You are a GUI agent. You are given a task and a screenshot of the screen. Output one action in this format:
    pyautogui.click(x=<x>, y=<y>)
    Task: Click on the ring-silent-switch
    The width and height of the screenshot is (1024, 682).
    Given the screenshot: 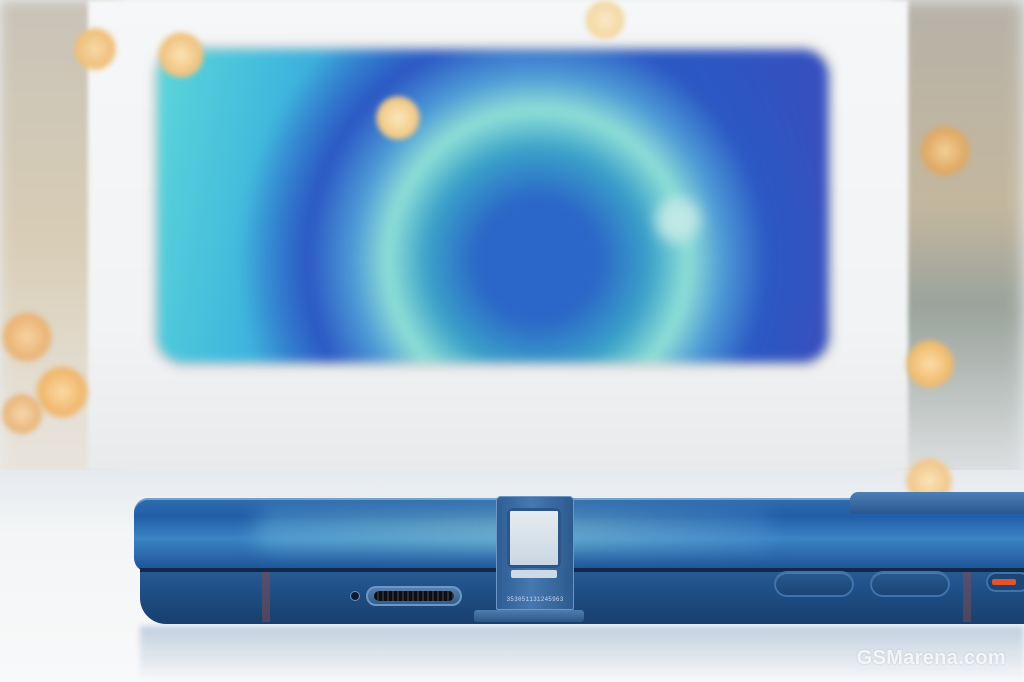 What is the action you would take?
    pyautogui.click(x=1006, y=582)
    